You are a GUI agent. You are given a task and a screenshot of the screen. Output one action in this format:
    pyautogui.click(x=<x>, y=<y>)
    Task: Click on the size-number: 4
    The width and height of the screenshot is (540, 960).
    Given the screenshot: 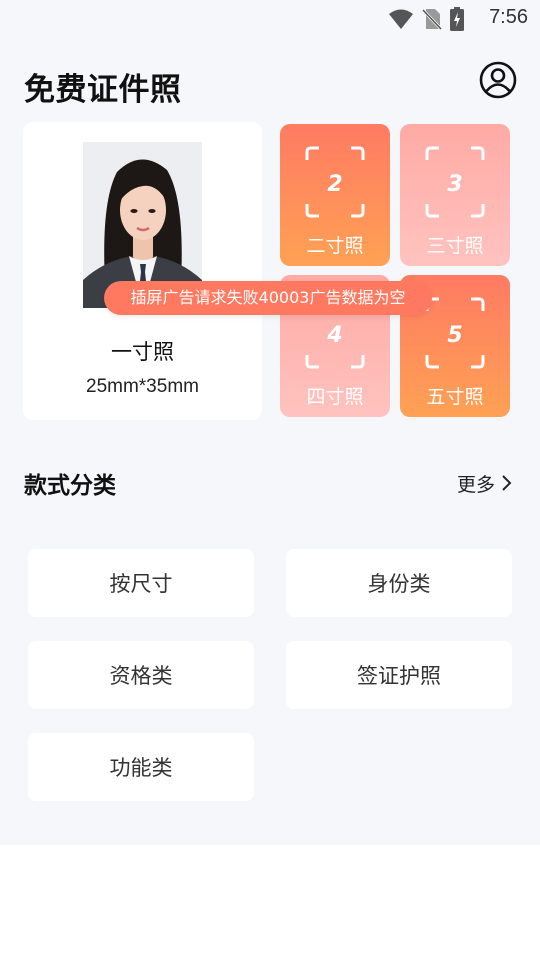 What is the action you would take?
    pyautogui.click(x=334, y=335)
    